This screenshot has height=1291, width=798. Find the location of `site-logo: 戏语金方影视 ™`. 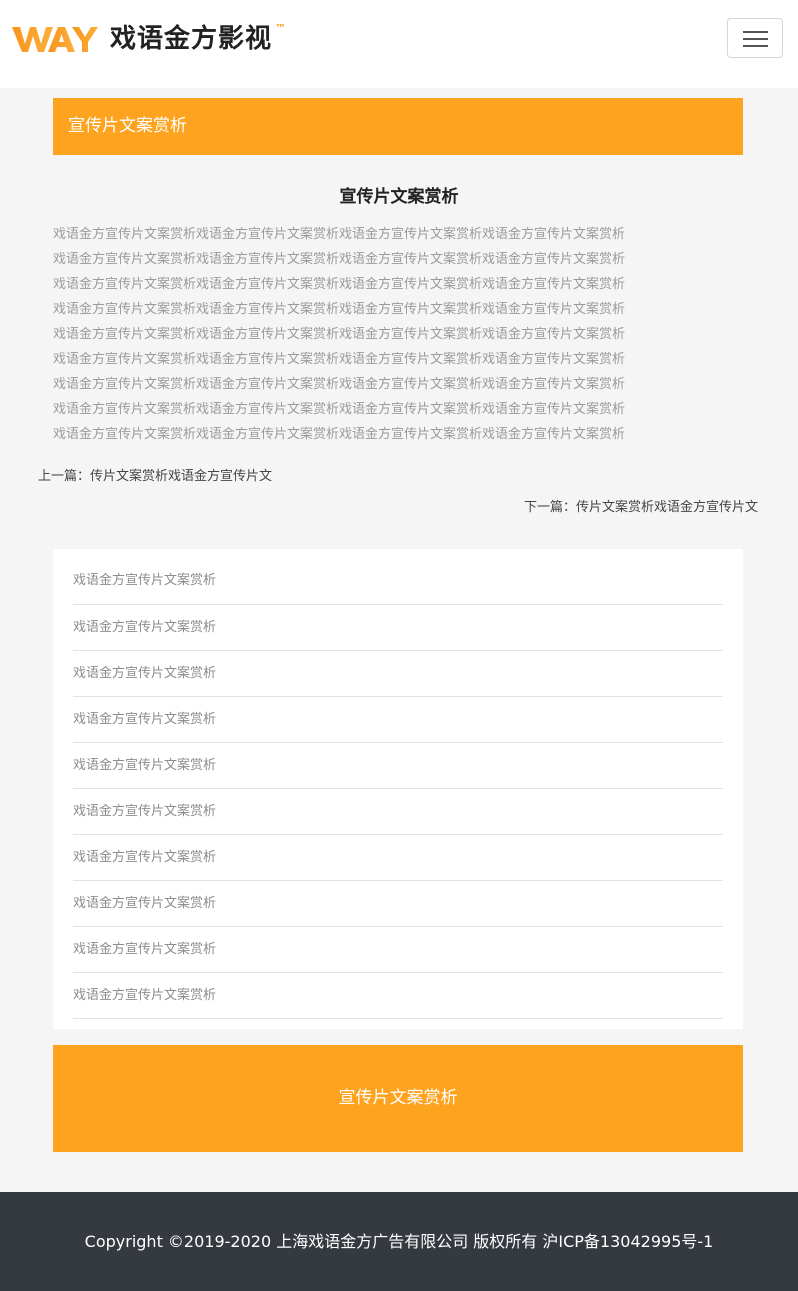

site-logo: 戏语金方影视 ™ is located at coordinates (149, 39).